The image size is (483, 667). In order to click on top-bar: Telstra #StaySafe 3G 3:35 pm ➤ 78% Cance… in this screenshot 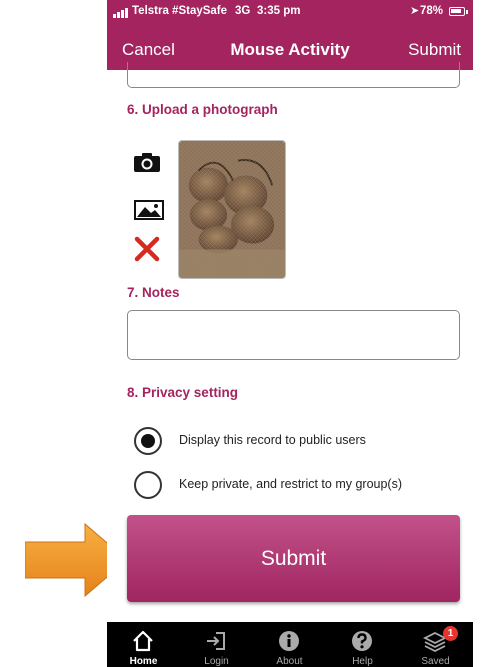, I will do `click(290, 35)`.